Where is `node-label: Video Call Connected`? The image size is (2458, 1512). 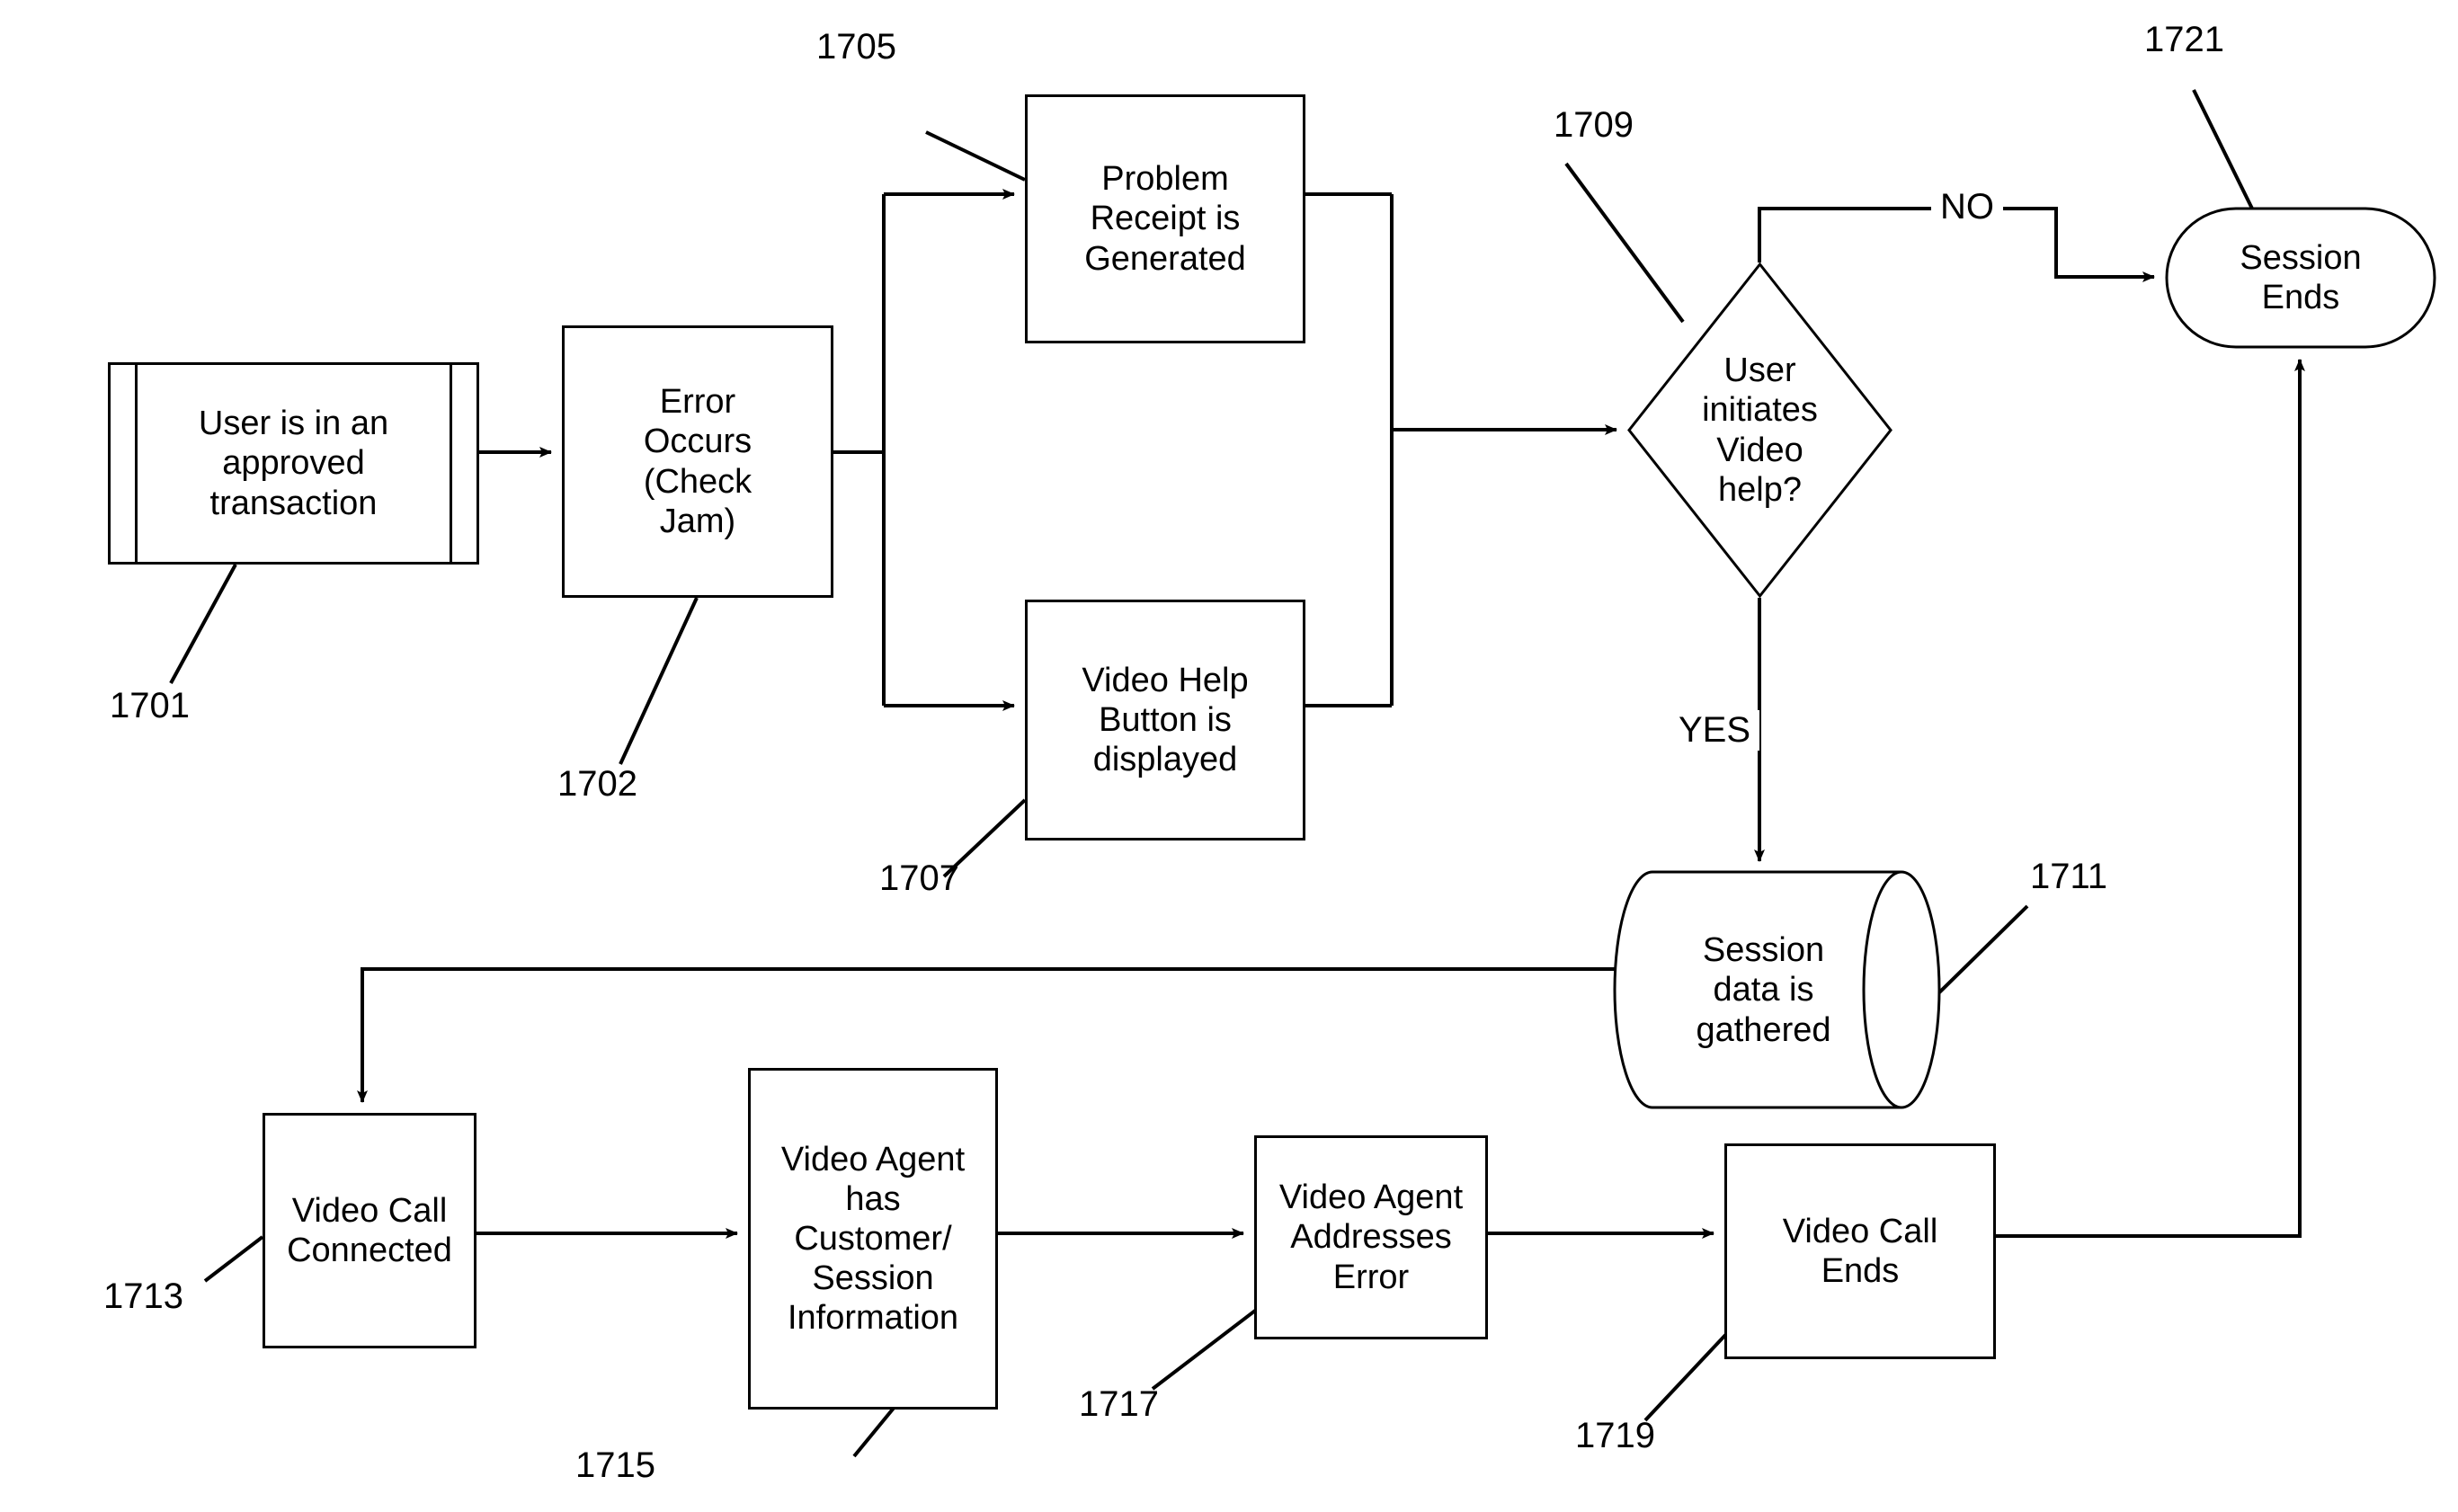 node-label: Video Call Connected is located at coordinates (369, 1230).